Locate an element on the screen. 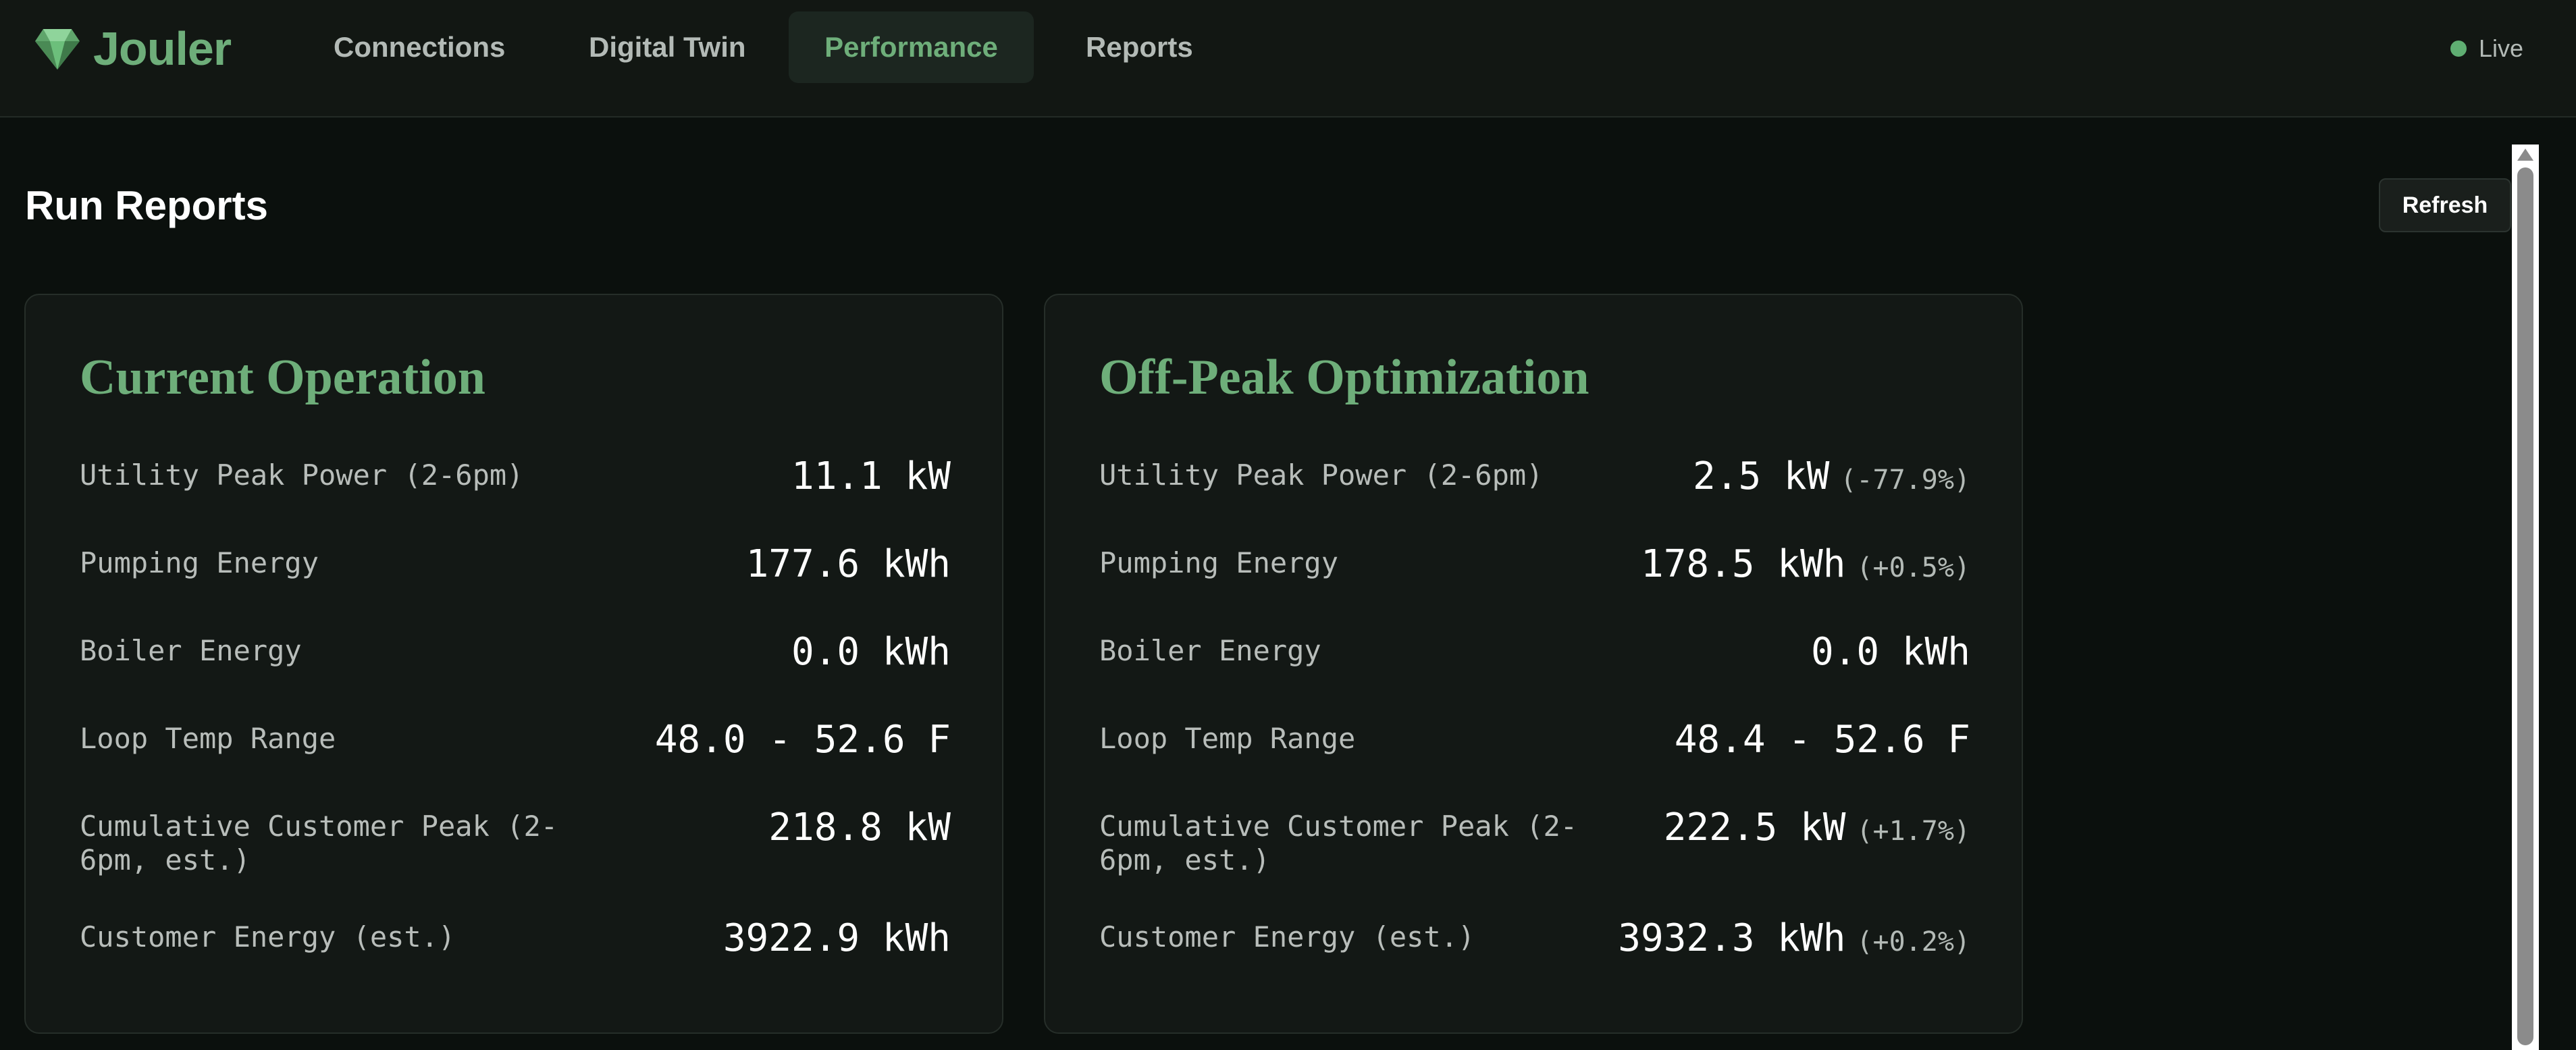  metric-value: 177.6 kWh is located at coordinates (848, 564).